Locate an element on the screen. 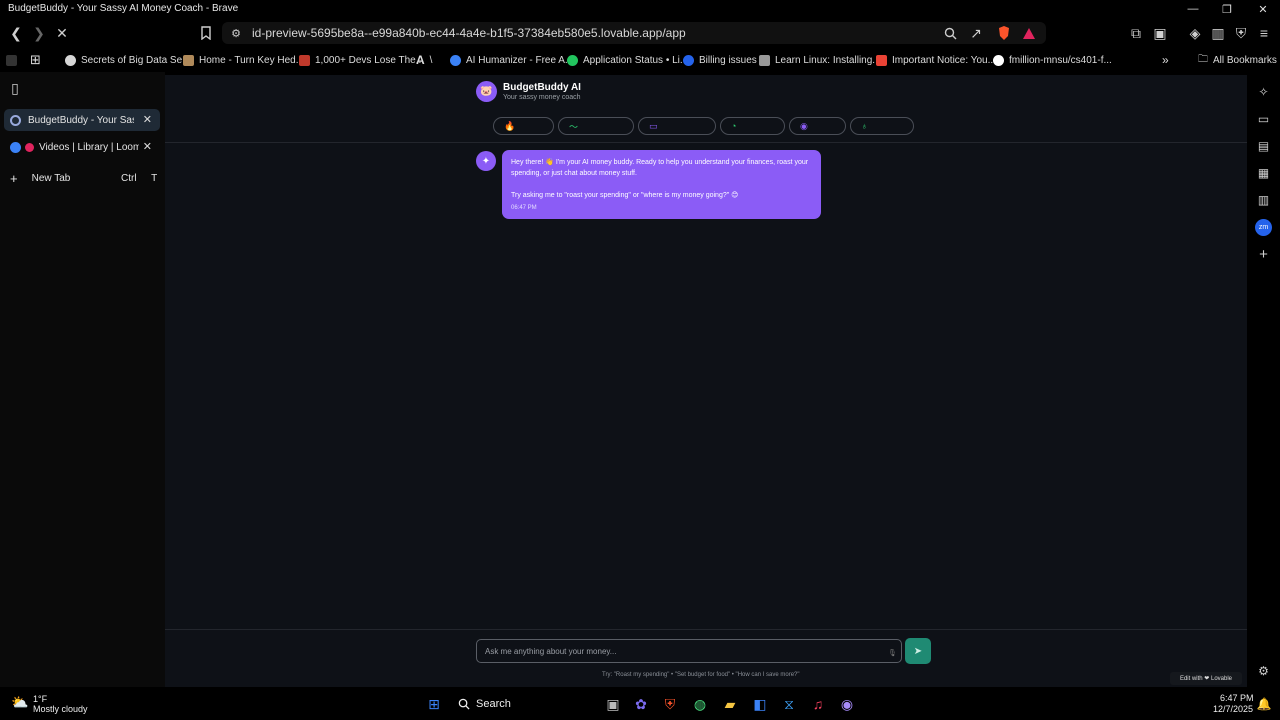  chip-roast: 🔥 is located at coordinates (523, 126).